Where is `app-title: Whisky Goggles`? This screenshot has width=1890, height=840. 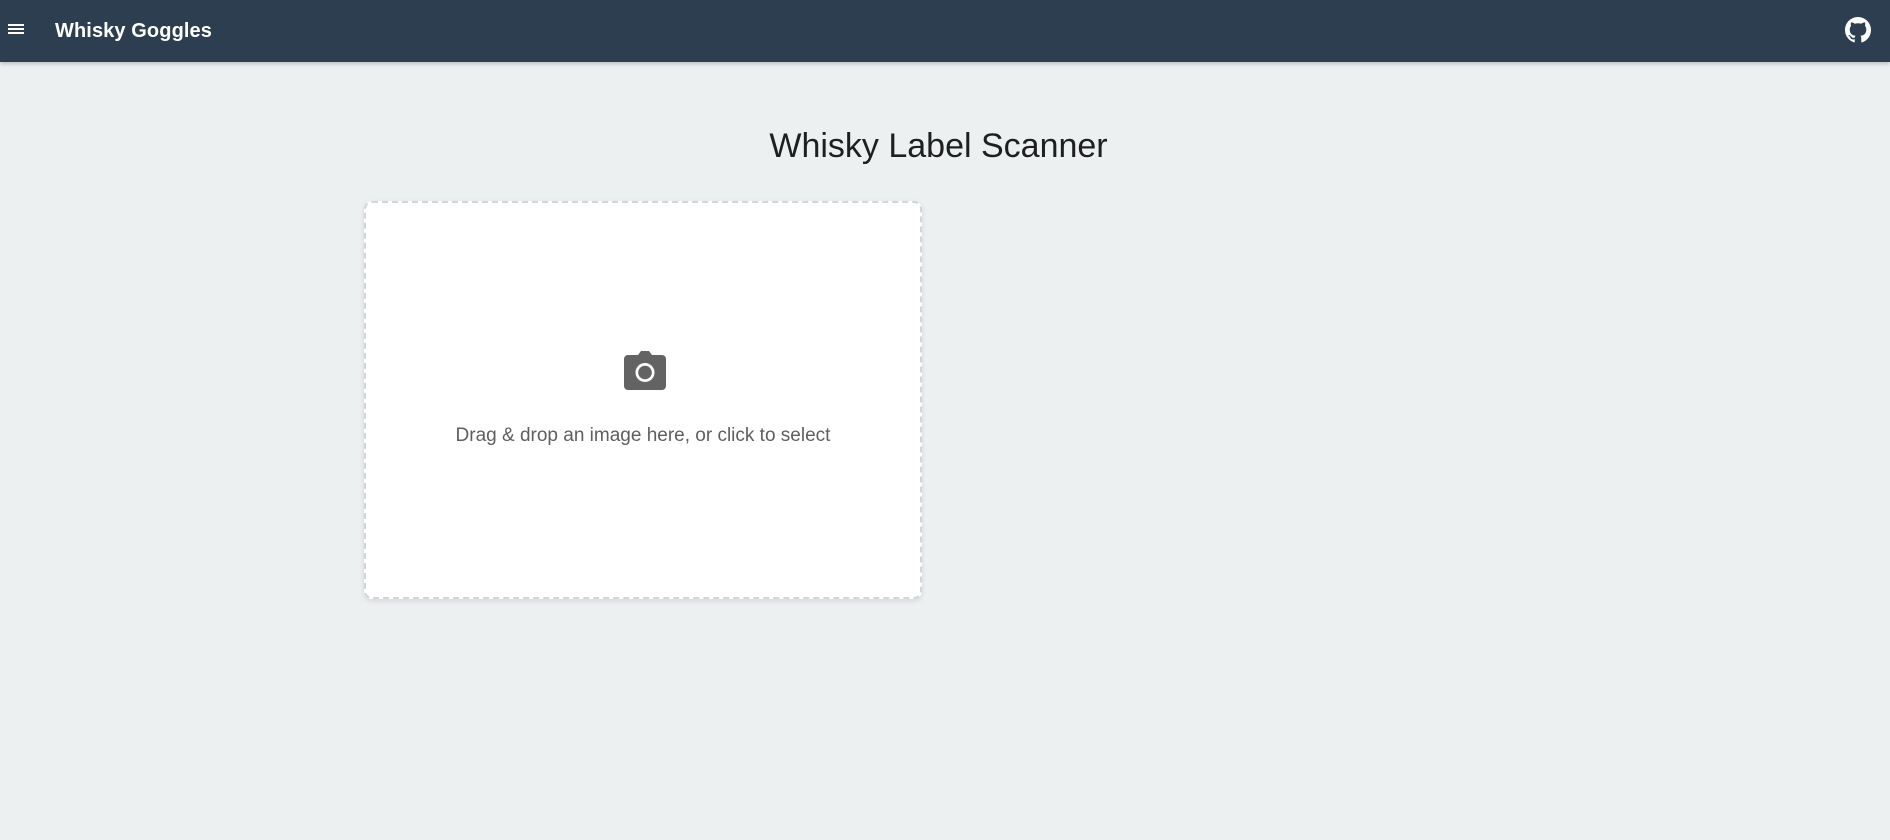 app-title: Whisky Goggles is located at coordinates (133, 31).